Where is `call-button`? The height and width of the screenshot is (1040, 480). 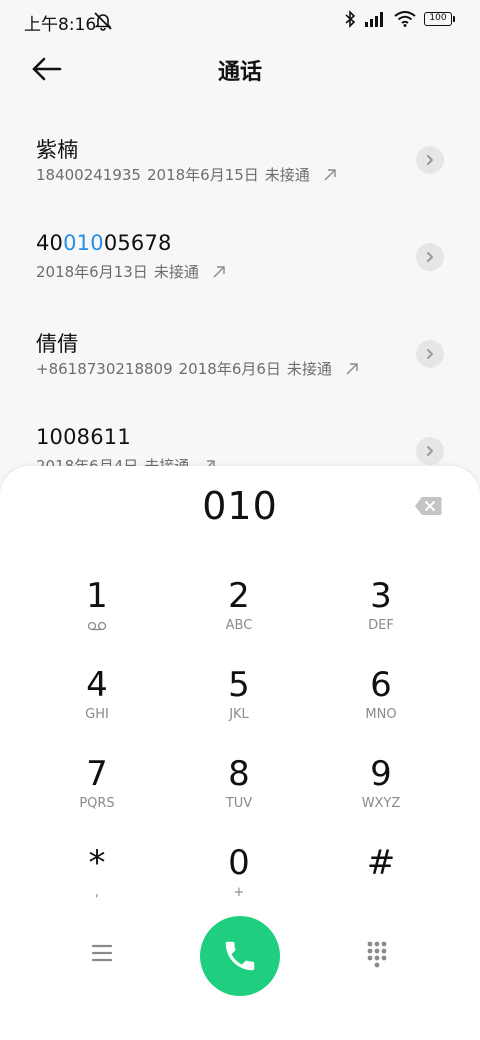
call-button is located at coordinates (240, 956).